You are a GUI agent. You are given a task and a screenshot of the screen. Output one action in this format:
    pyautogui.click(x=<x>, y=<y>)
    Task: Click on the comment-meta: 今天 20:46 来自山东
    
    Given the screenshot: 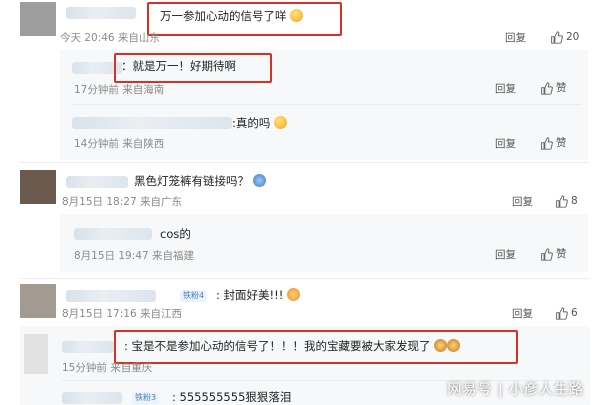 What is the action you would take?
    pyautogui.click(x=110, y=38)
    